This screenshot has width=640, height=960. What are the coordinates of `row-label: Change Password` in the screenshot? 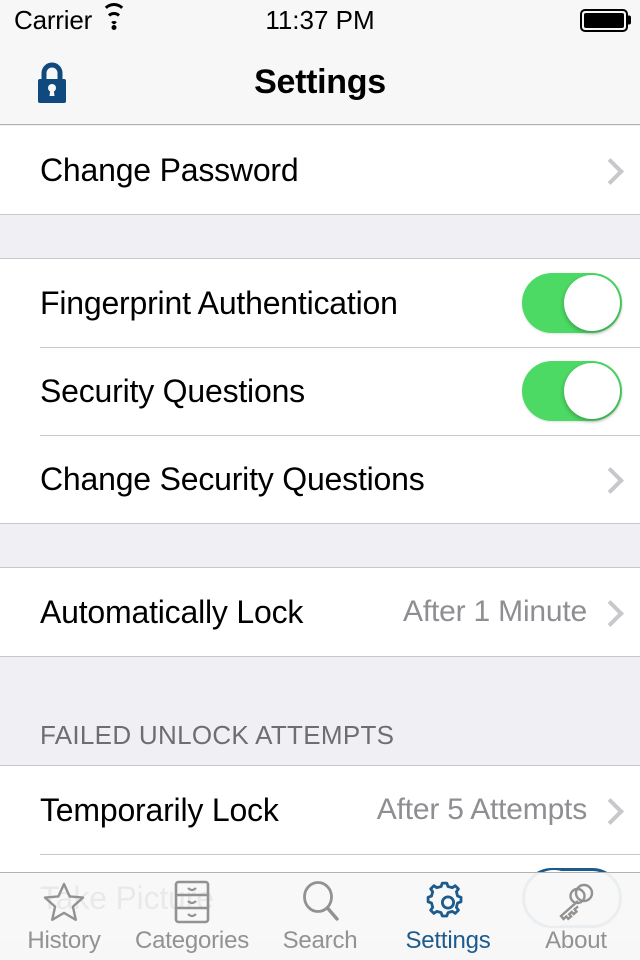 It's located at (169, 169).